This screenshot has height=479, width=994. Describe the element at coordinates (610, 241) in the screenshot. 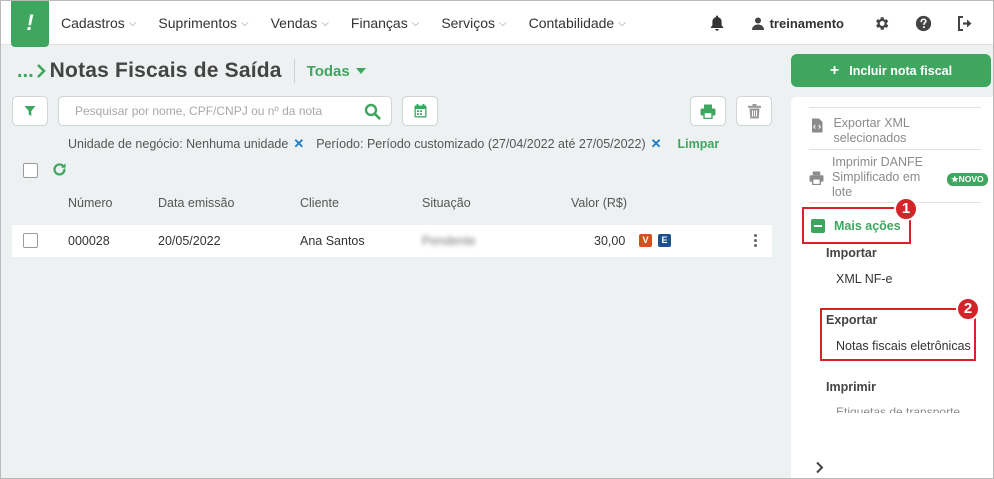

I see `cell-valor: 30,00` at that location.